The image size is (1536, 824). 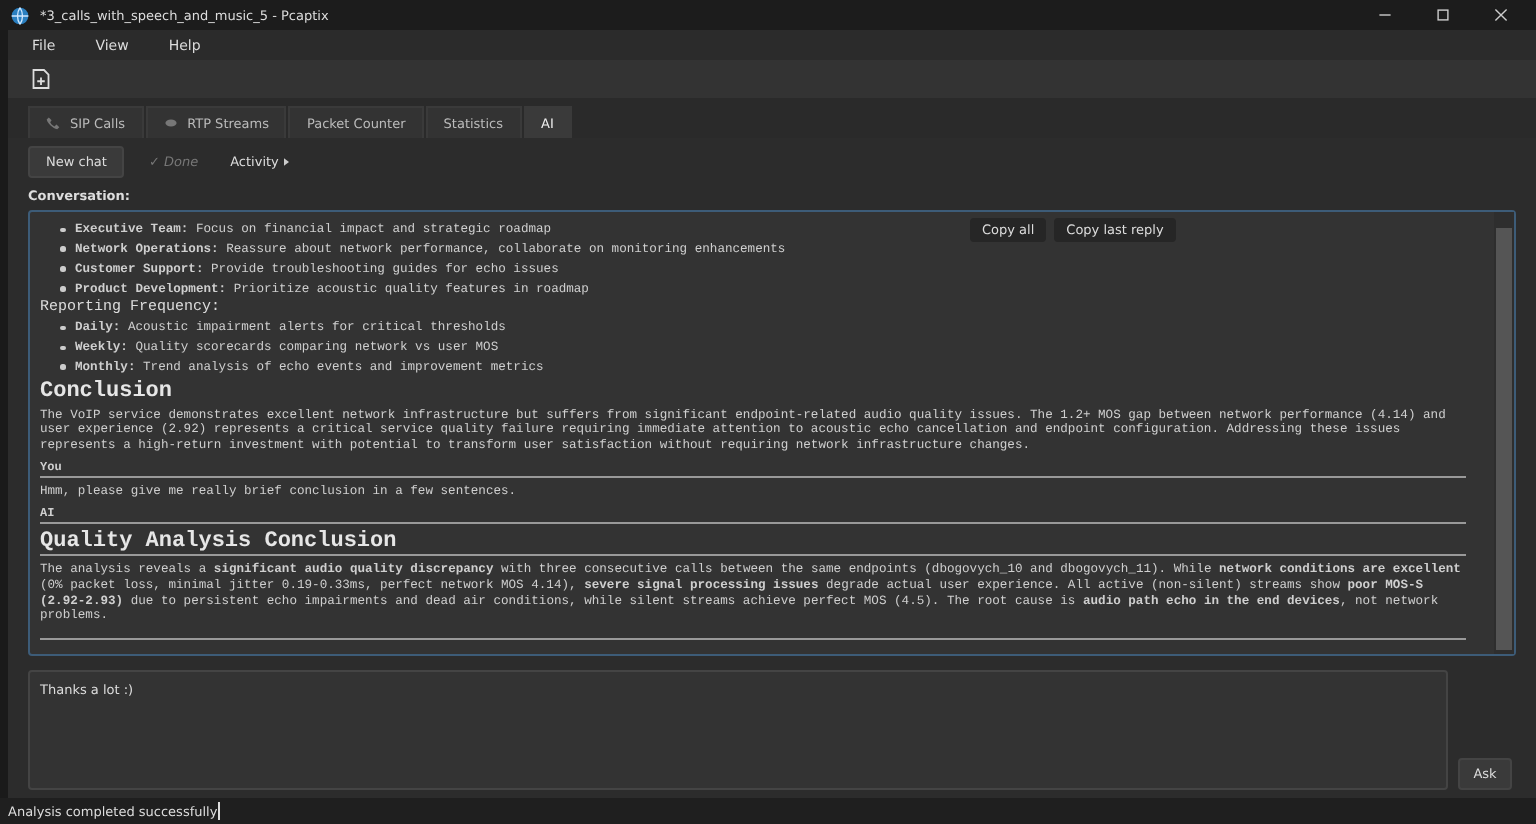 What do you see at coordinates (1385, 15) in the screenshot?
I see `minimize-icon` at bounding box center [1385, 15].